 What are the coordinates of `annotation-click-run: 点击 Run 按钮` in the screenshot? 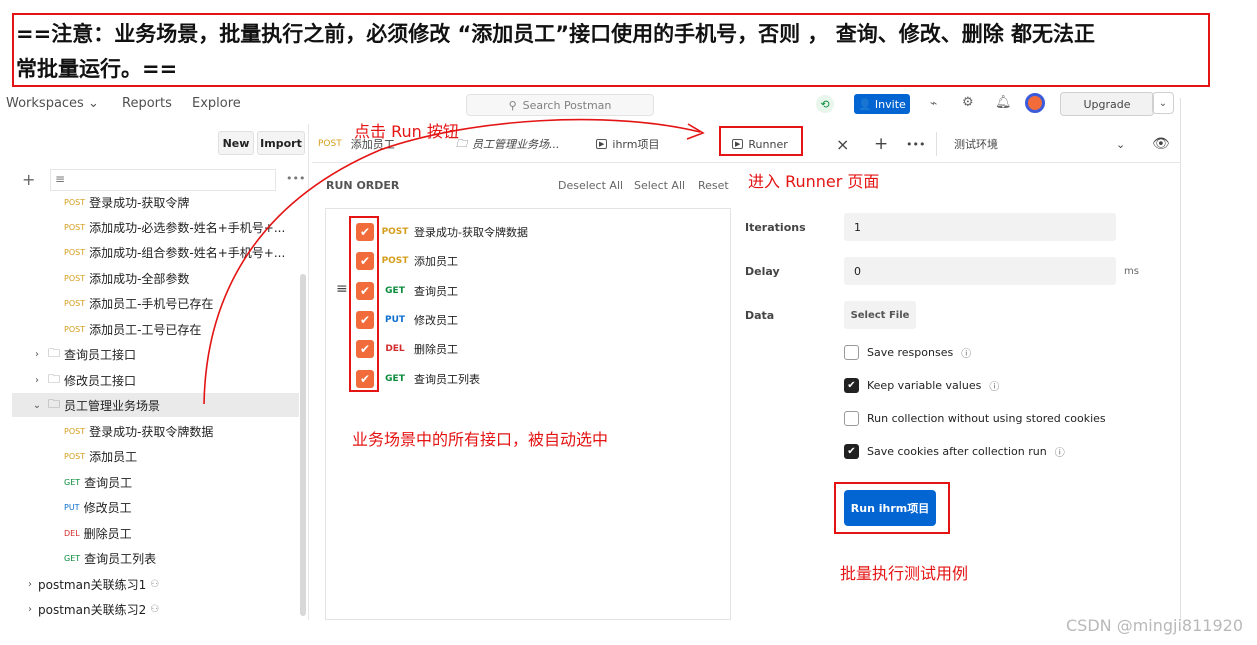 It's located at (406, 131).